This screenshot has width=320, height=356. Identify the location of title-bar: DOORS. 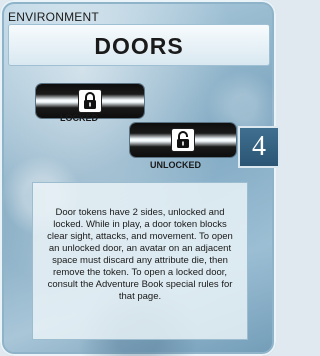
(139, 45).